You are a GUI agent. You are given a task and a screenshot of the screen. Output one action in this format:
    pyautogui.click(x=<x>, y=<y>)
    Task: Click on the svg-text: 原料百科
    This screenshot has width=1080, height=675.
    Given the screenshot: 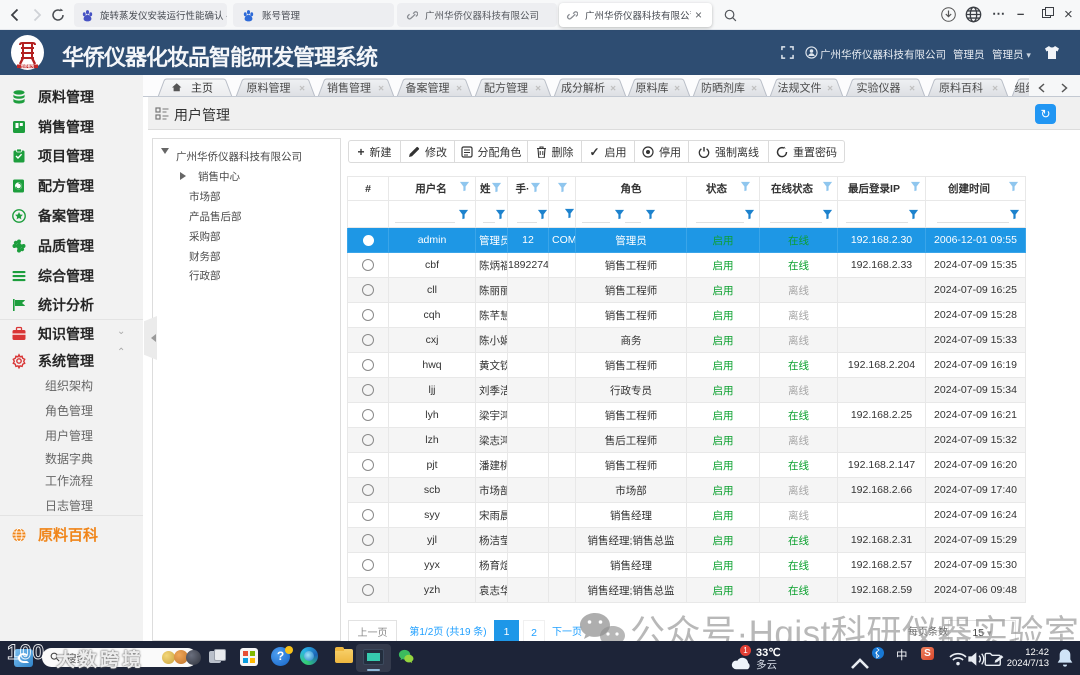 What is the action you would take?
    pyautogui.click(x=961, y=88)
    